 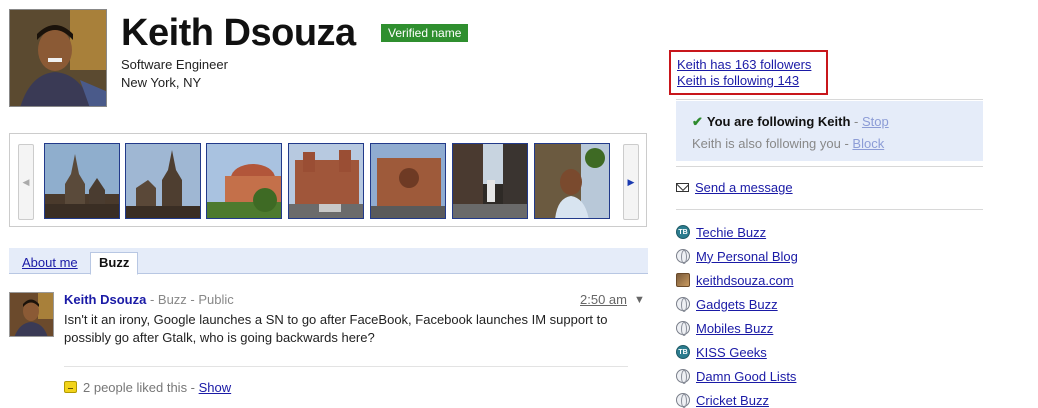 What do you see at coordinates (114, 263) in the screenshot?
I see `tab-buzz: Buzz` at bounding box center [114, 263].